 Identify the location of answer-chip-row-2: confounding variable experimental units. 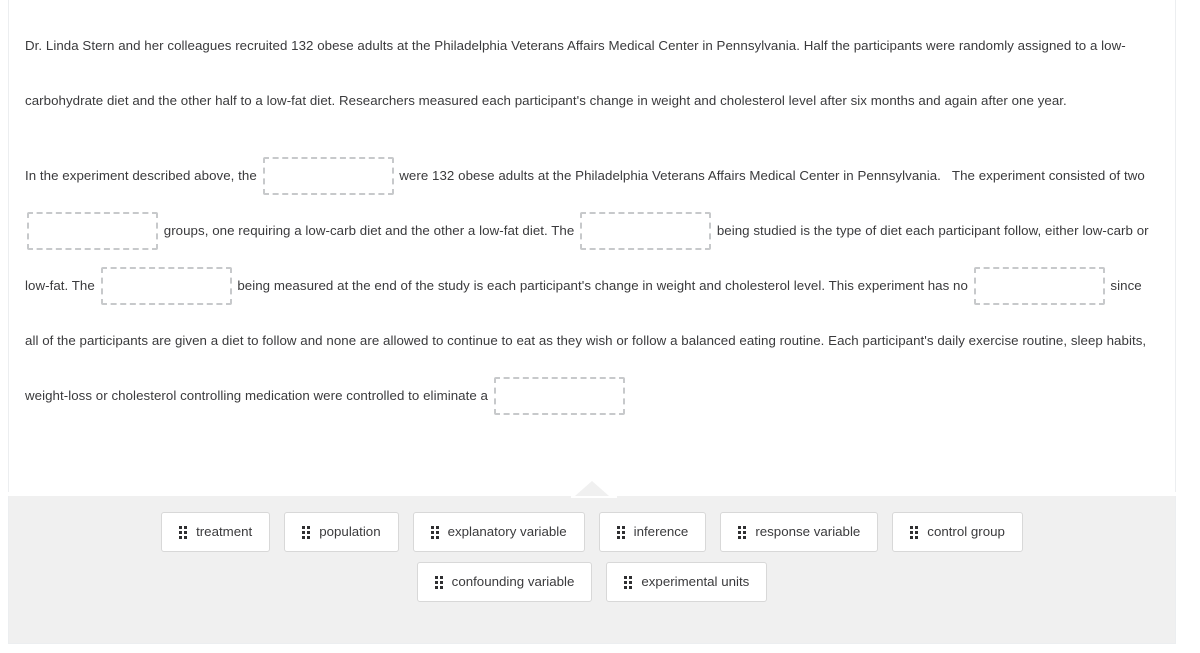
(592, 582).